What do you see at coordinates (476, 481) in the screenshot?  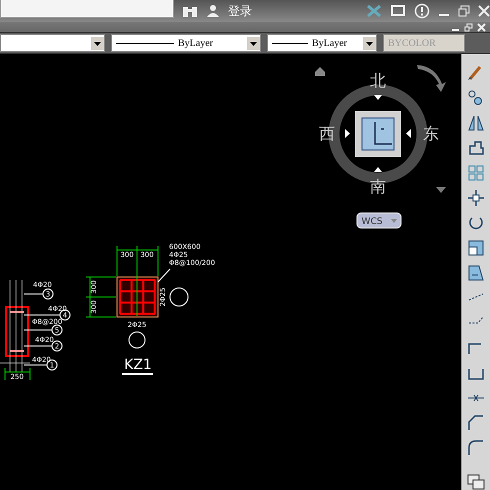 I see `windows-icon` at bounding box center [476, 481].